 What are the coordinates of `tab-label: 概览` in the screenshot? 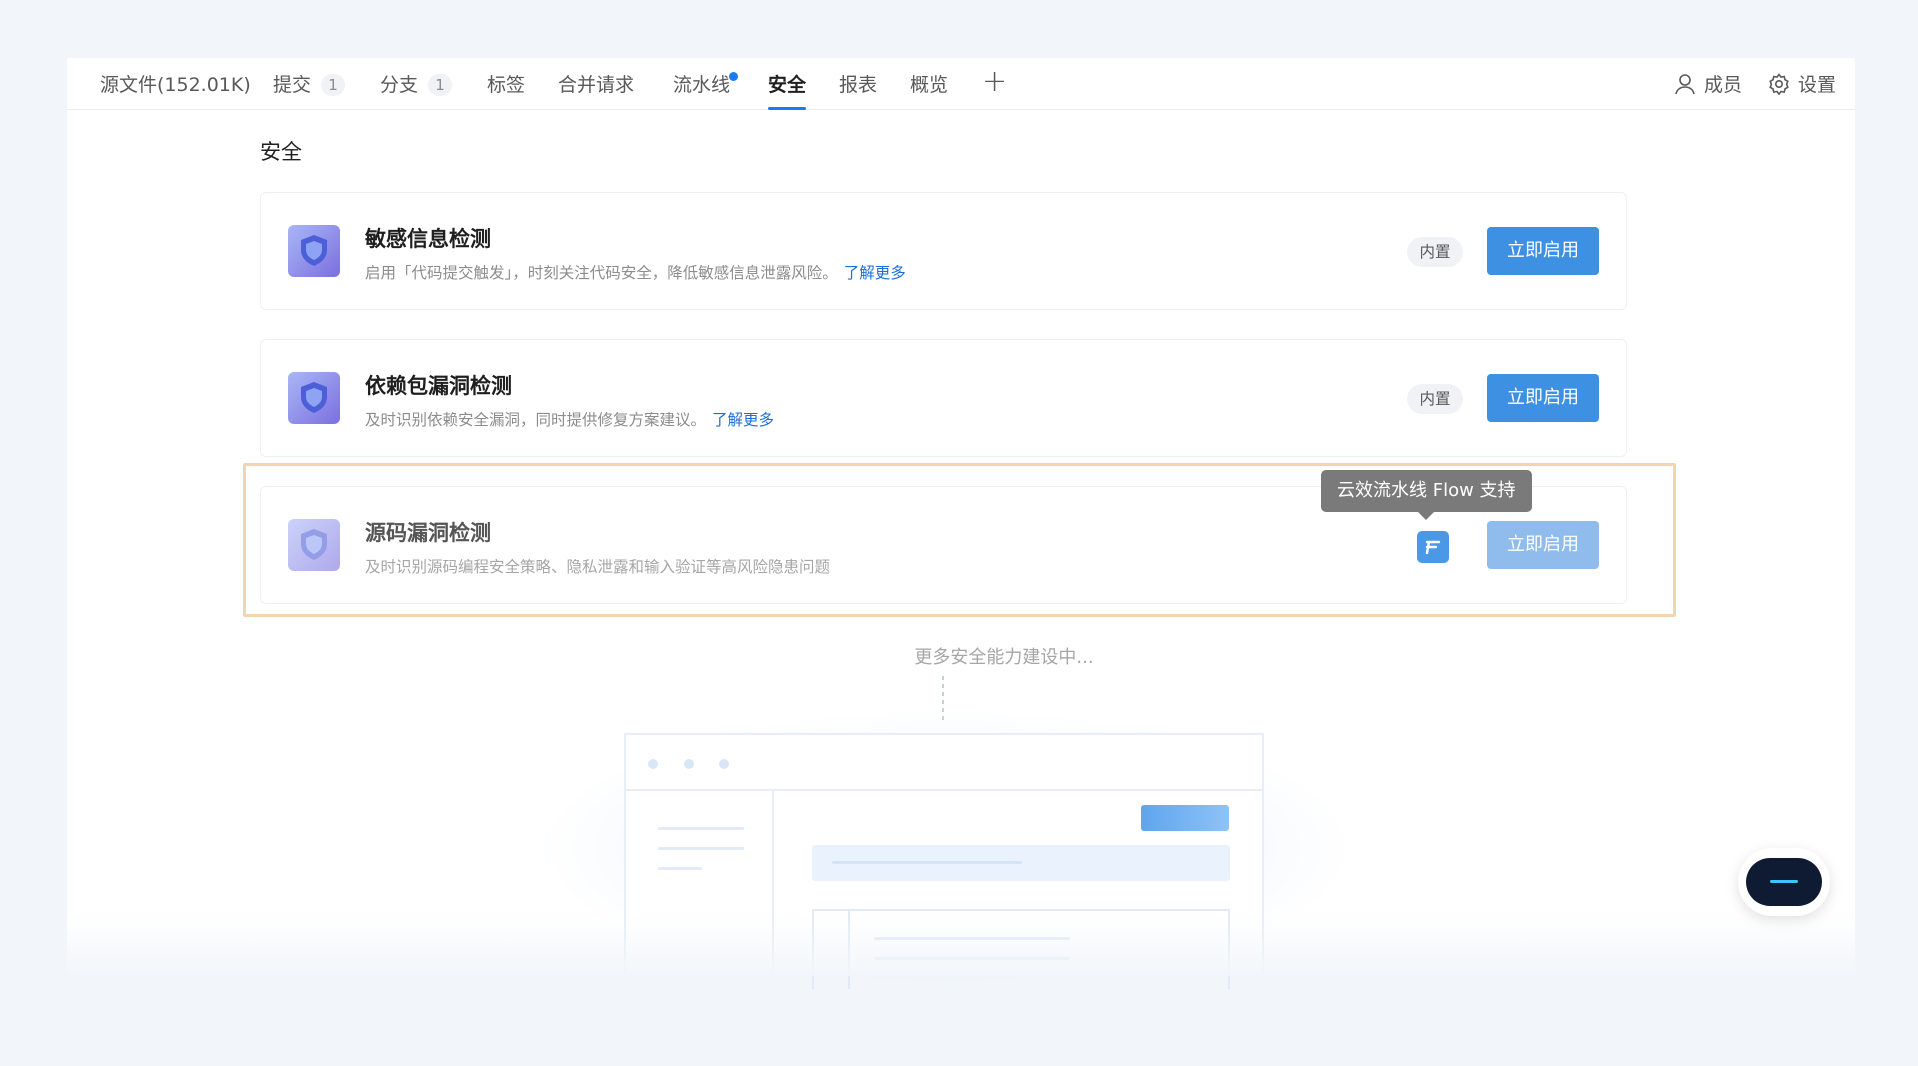 It's located at (929, 85).